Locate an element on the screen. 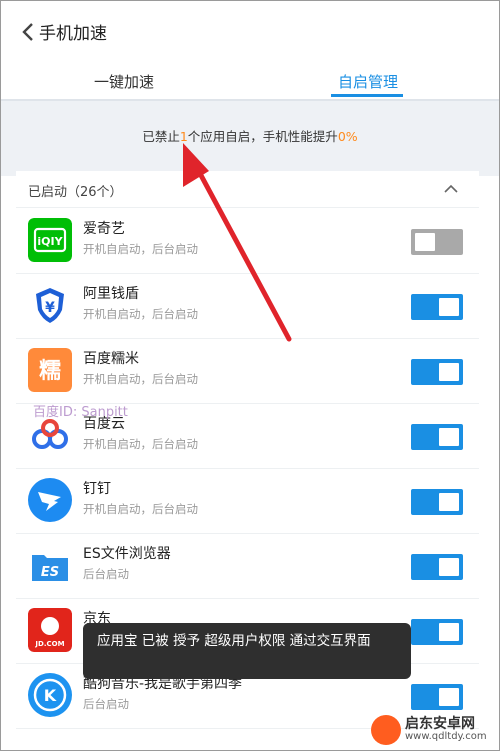 The height and width of the screenshot is (751, 500). svg-text: iQIY is located at coordinates (50, 241).